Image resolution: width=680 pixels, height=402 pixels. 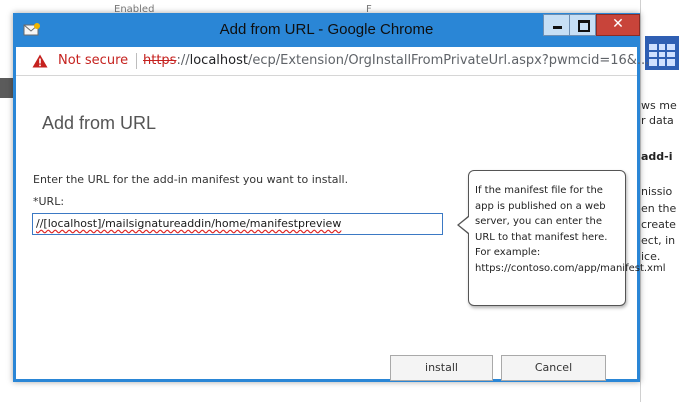 What do you see at coordinates (657, 191) in the screenshot?
I see `background-panel-text: nissio` at bounding box center [657, 191].